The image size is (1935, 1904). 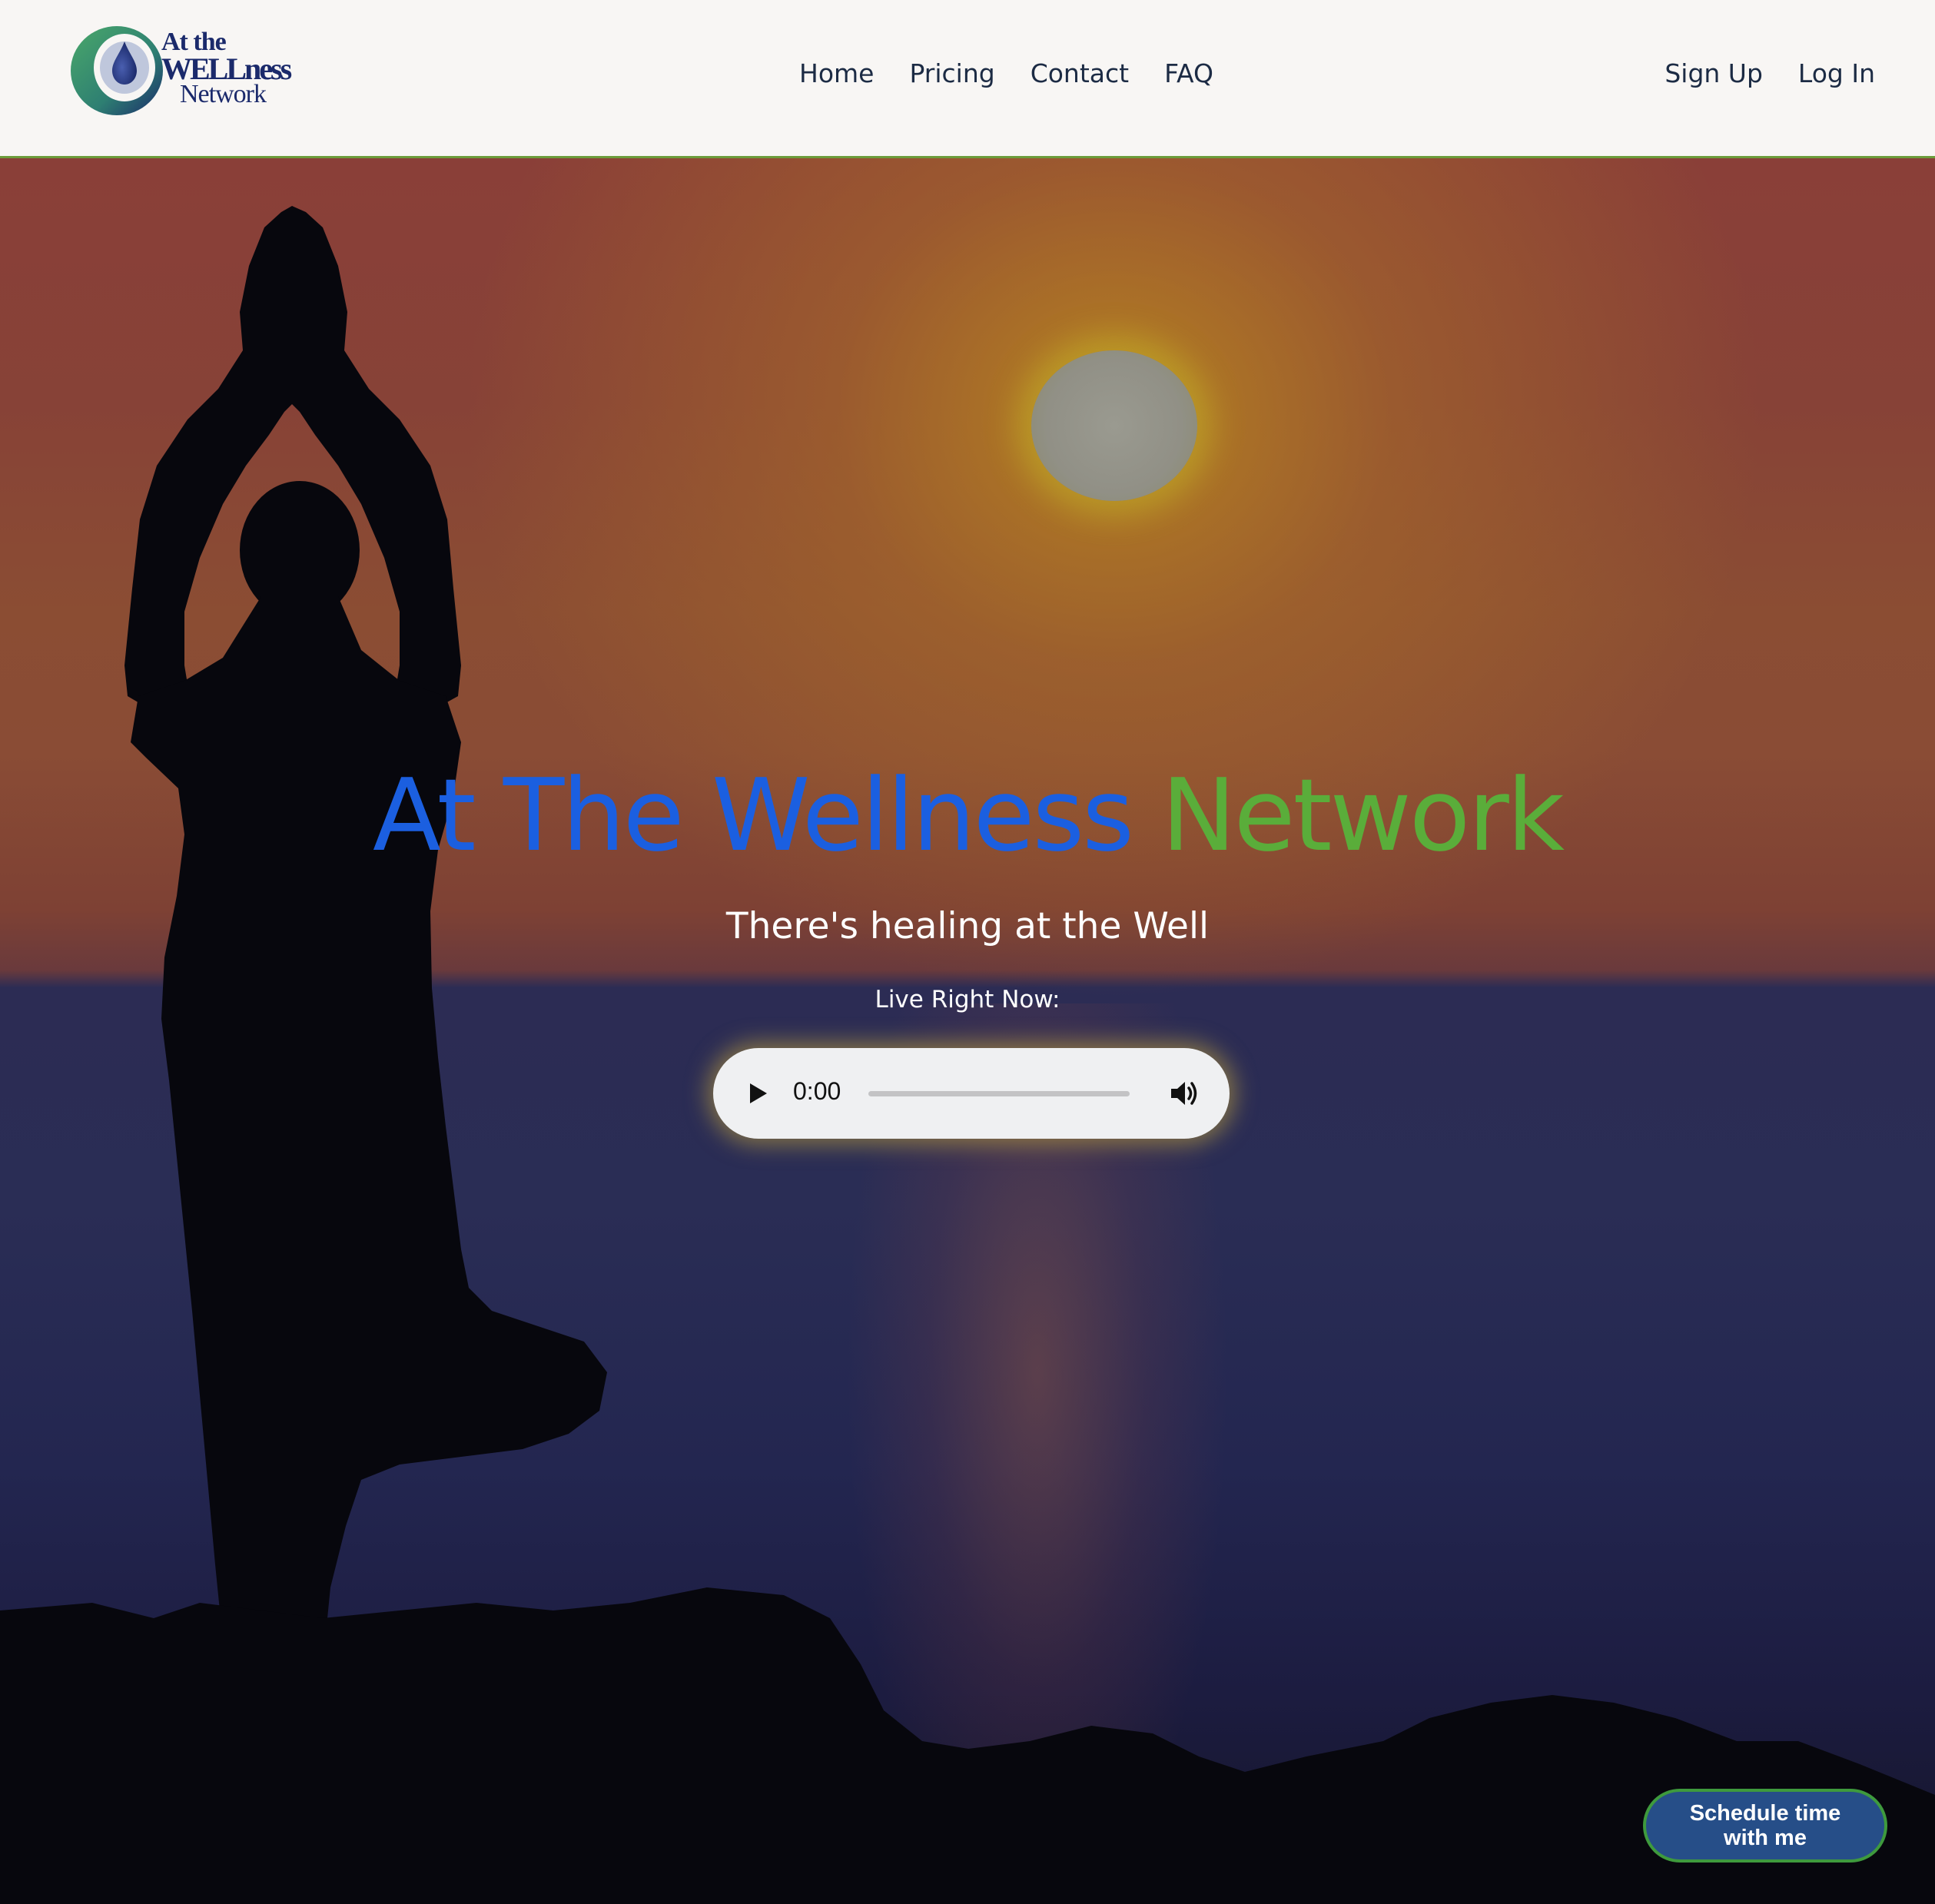 I want to click on volume-icon, so click(x=1185, y=1093).